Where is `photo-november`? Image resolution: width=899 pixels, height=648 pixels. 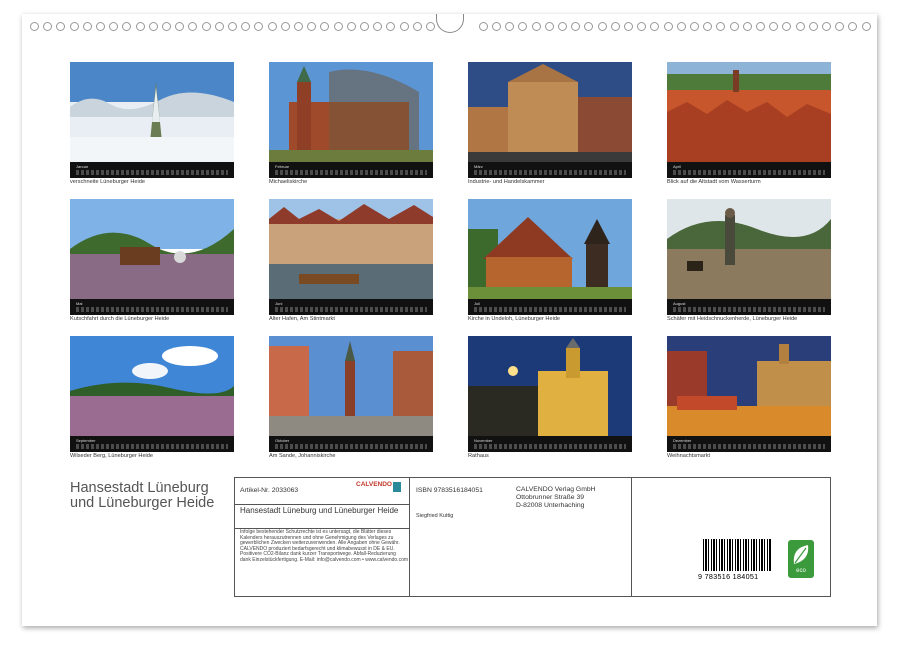 photo-november is located at coordinates (550, 386).